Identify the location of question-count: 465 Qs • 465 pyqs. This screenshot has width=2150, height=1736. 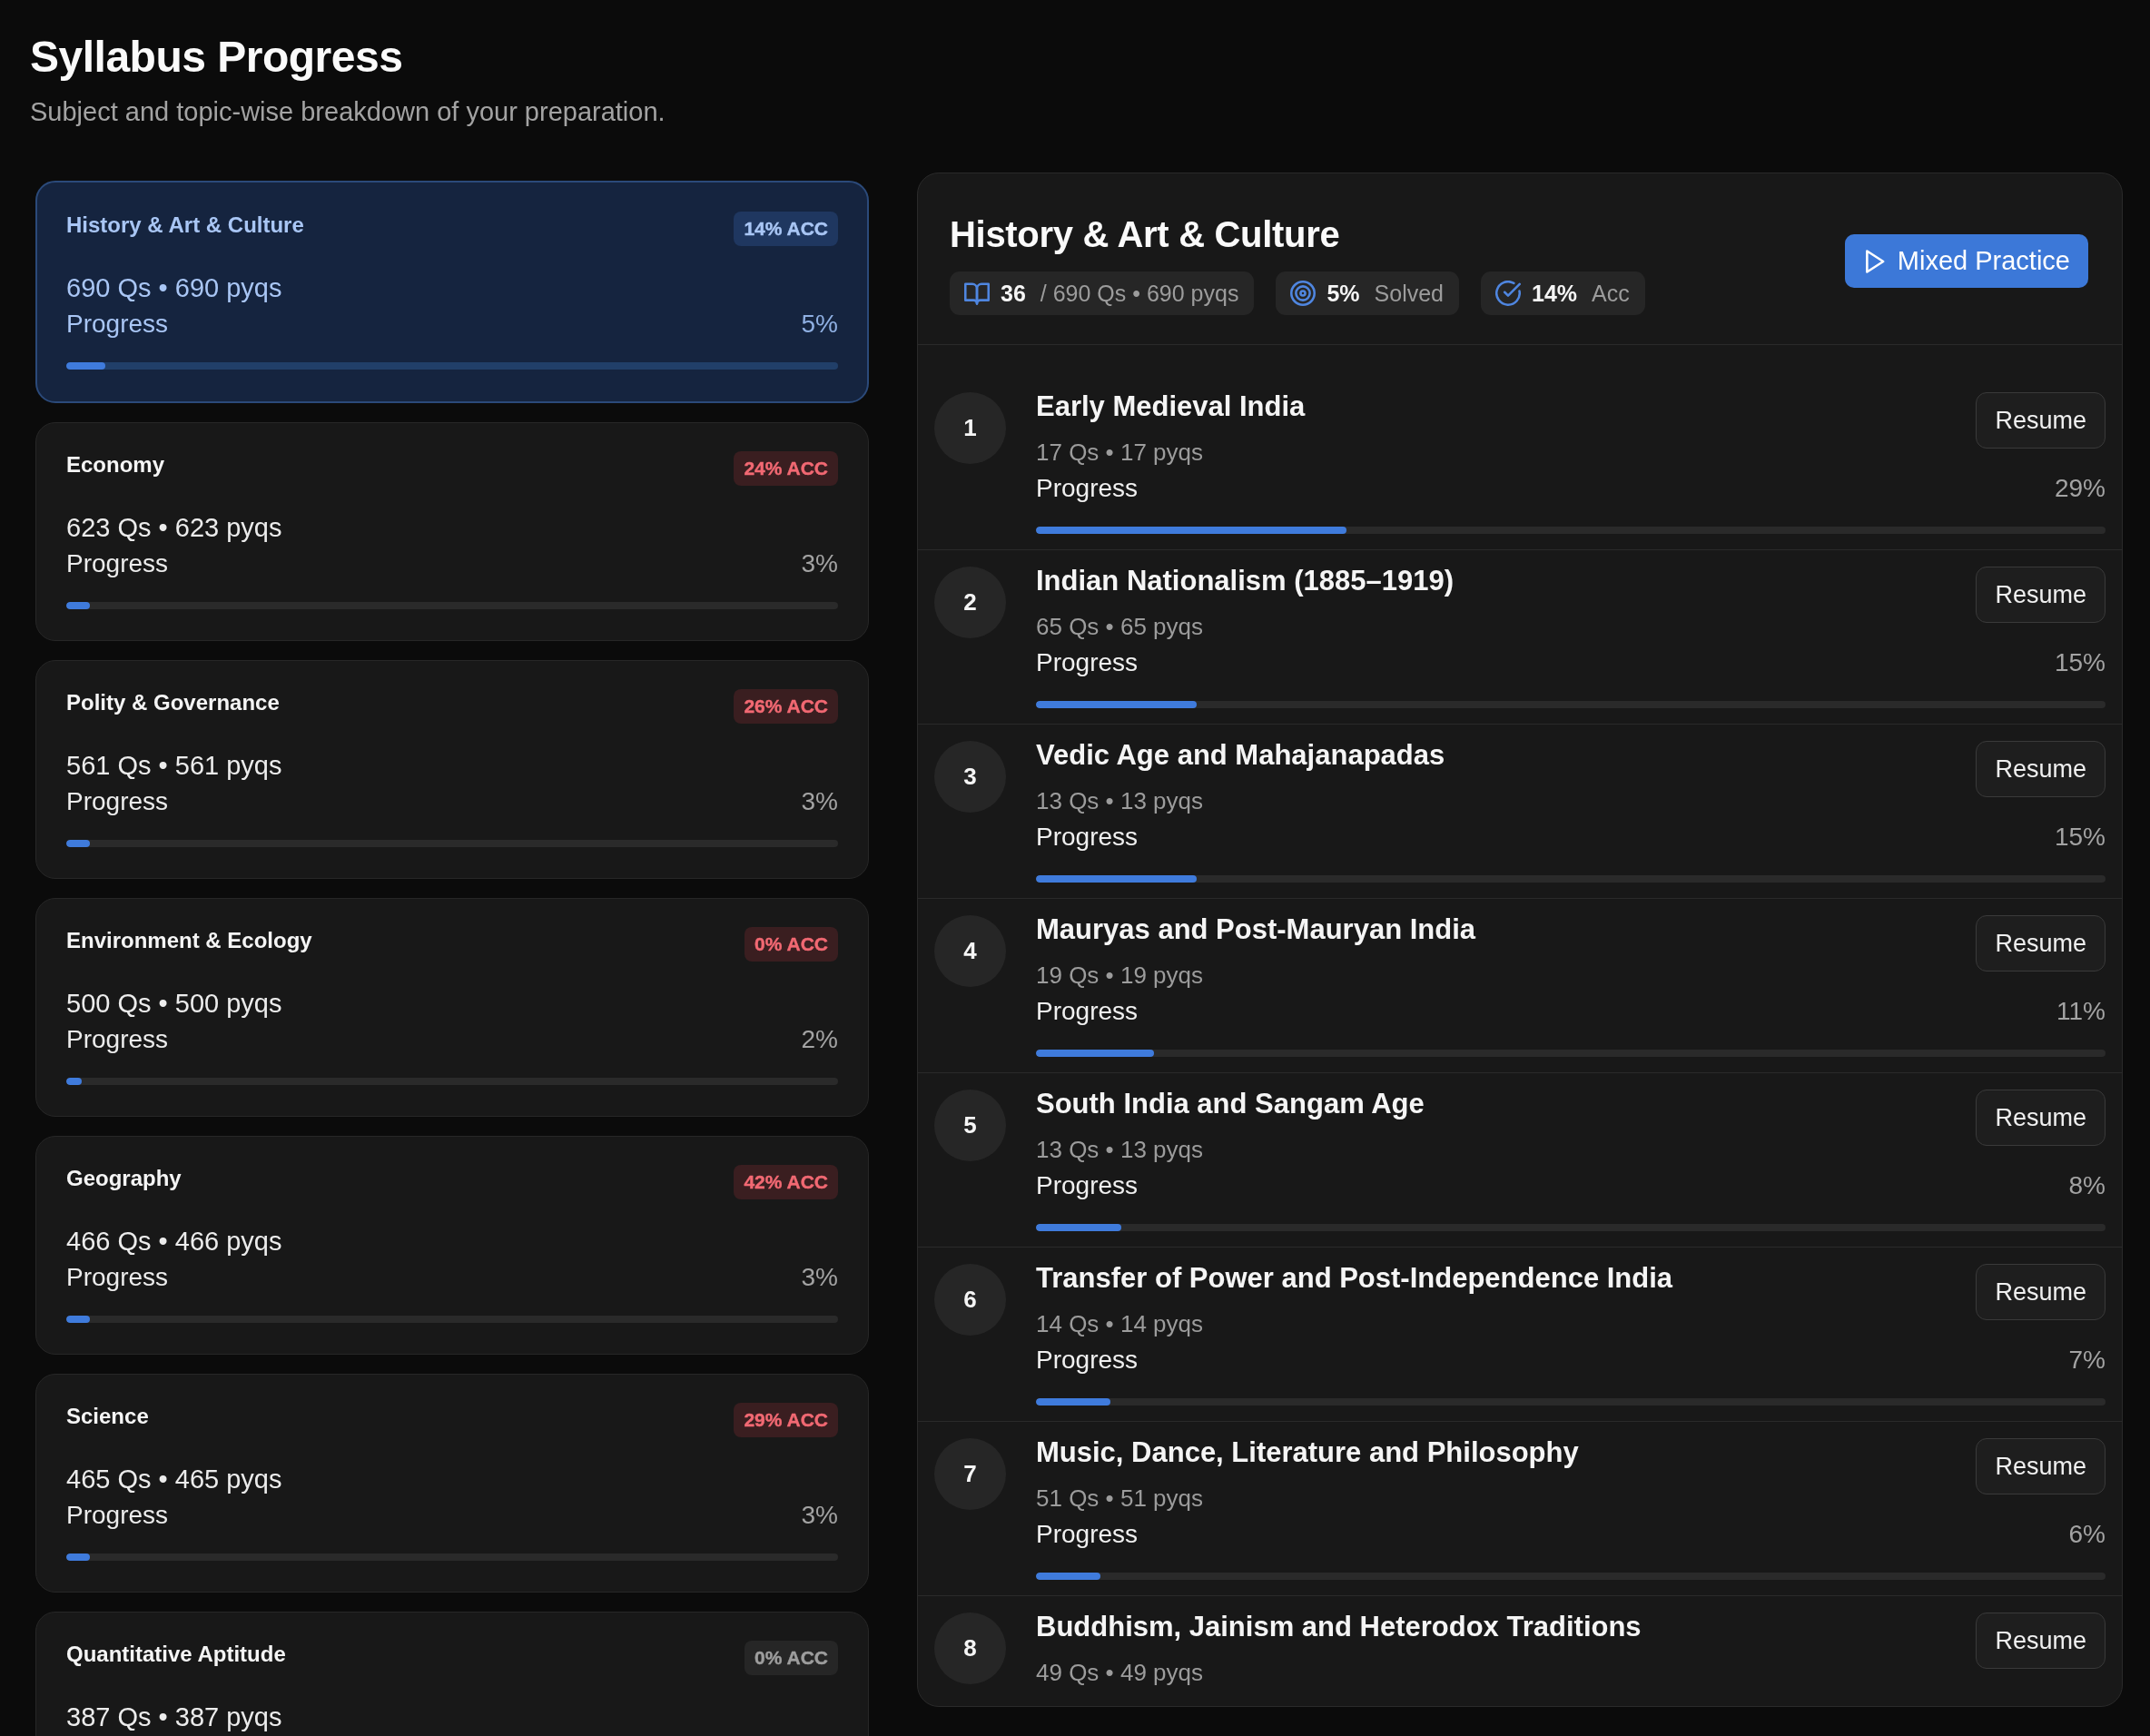
(174, 1479).